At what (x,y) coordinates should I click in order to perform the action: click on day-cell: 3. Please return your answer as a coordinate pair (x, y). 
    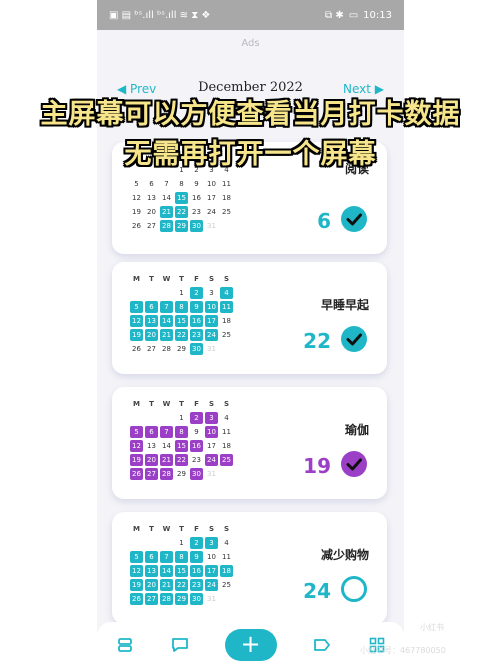
    Looking at the image, I should click on (211, 543).